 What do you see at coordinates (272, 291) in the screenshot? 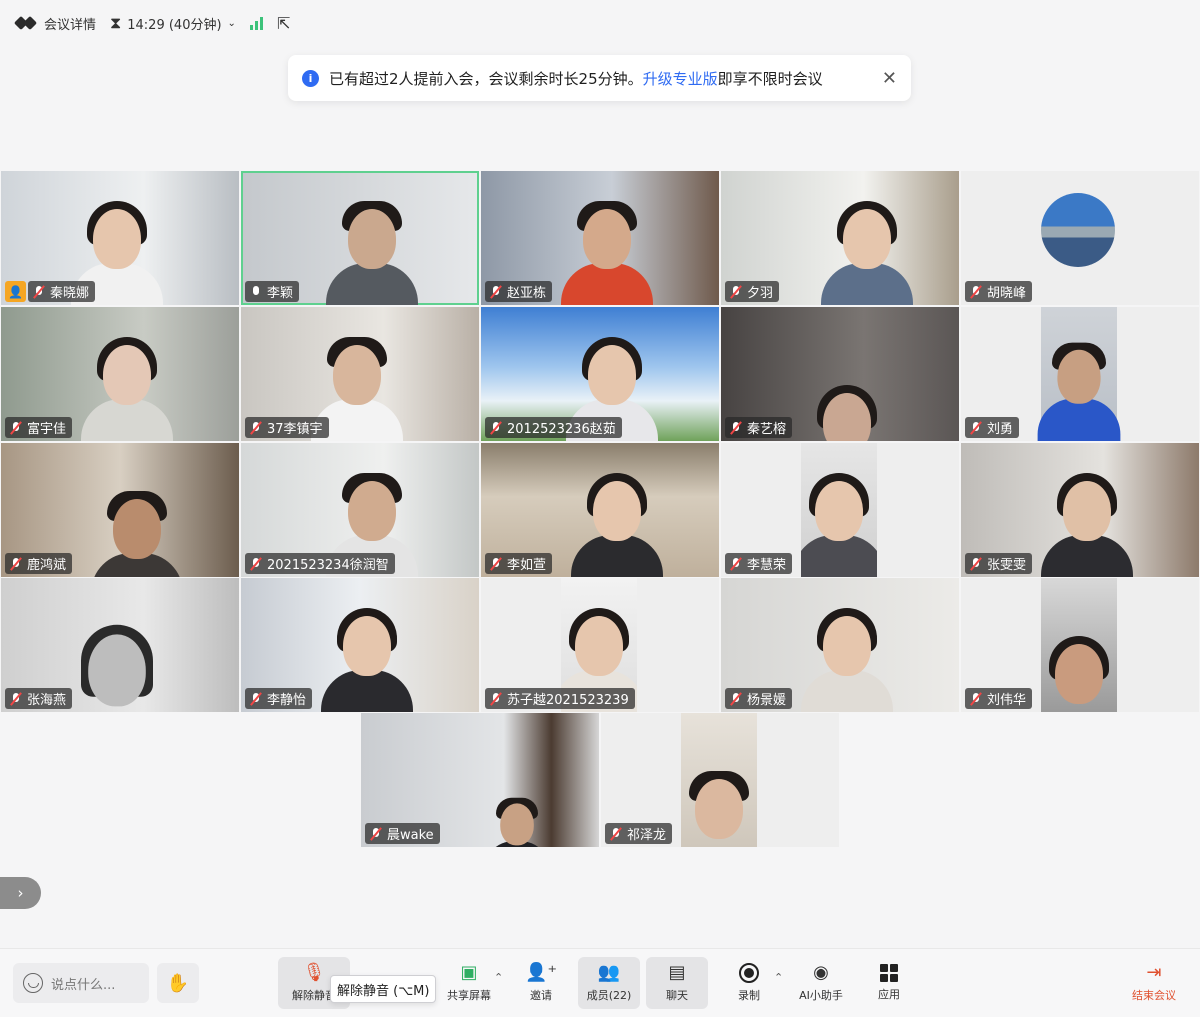
I see `participant-name-tag: 李颖` at bounding box center [272, 291].